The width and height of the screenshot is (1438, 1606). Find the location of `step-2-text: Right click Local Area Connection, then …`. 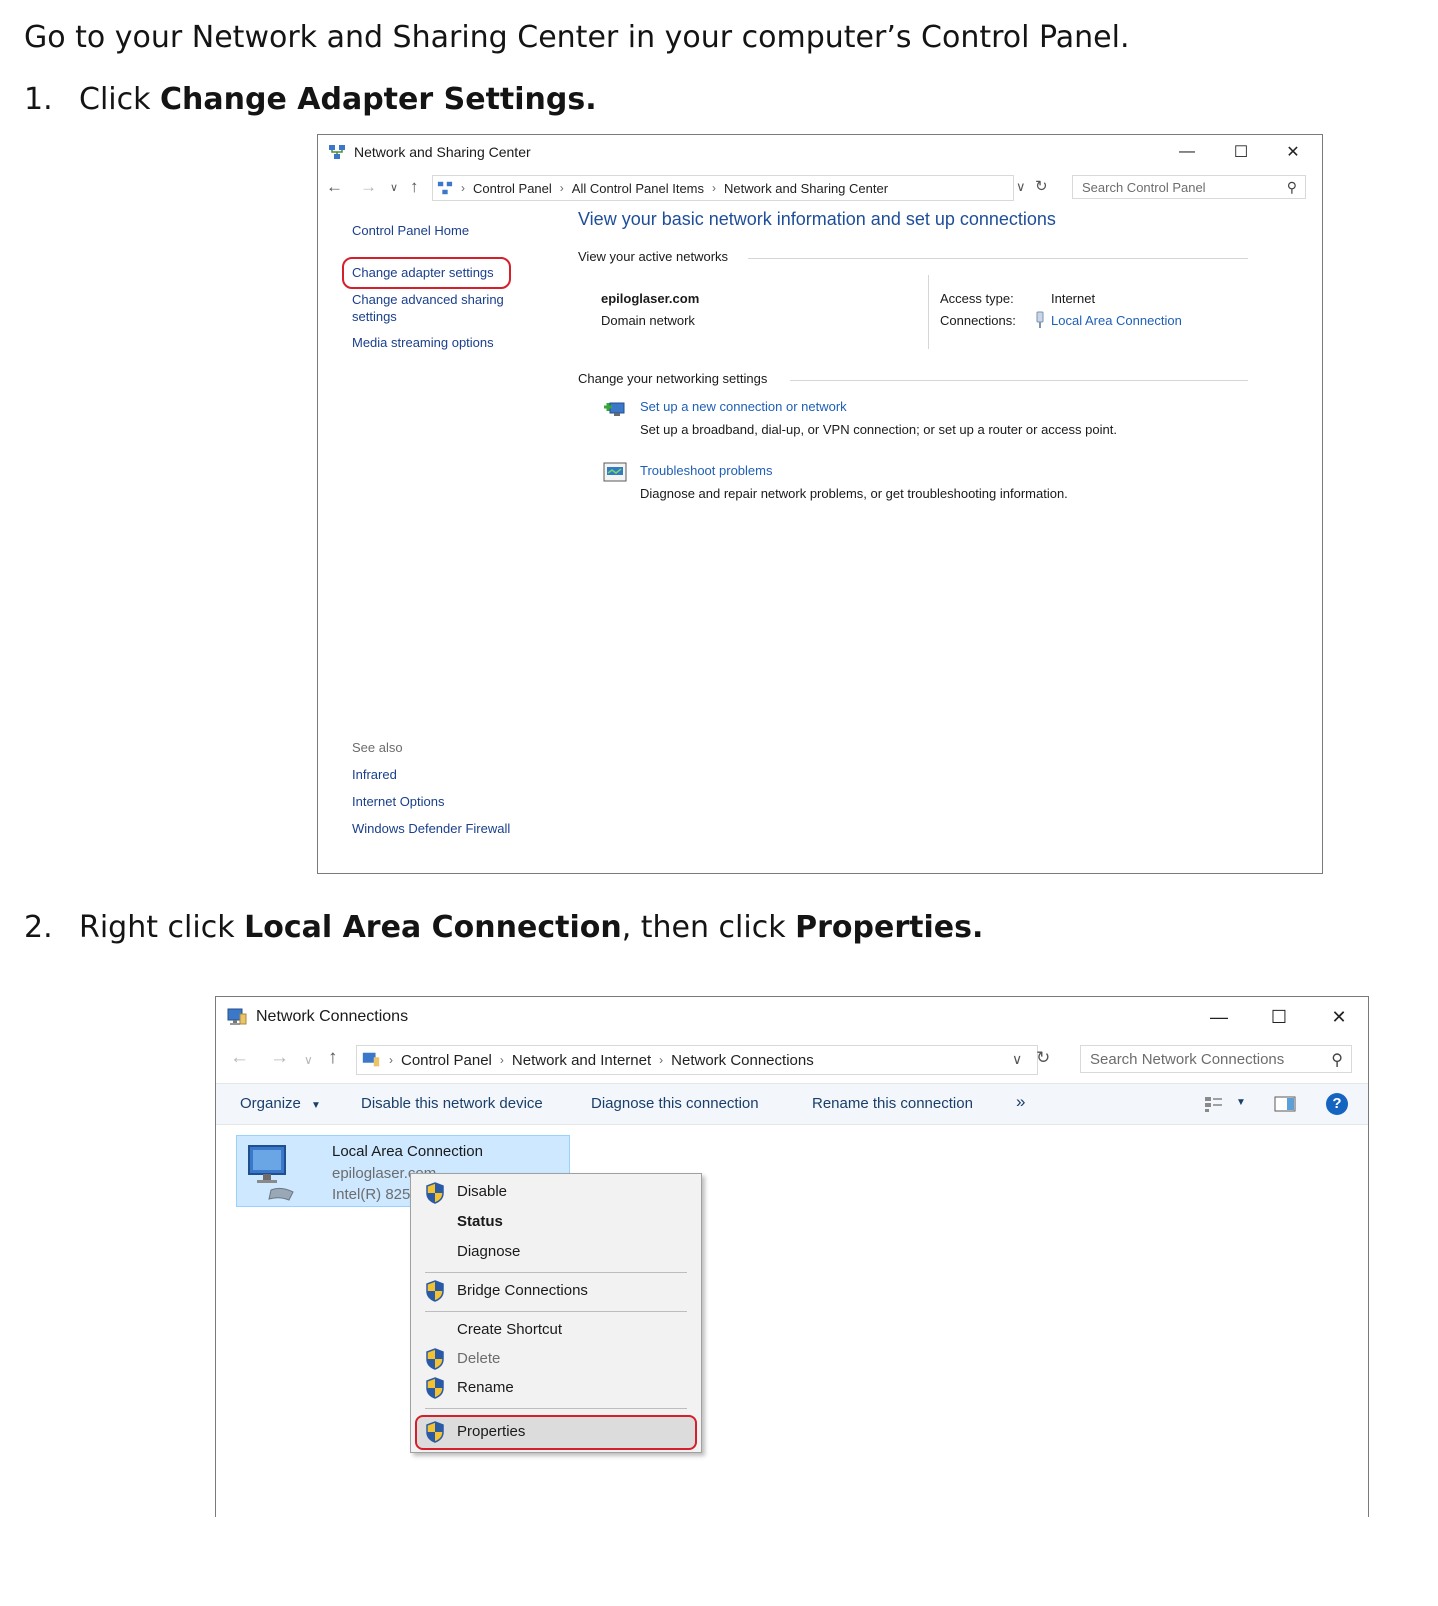

step-2-text: Right click Local Area Connection, then … is located at coordinates (531, 927).